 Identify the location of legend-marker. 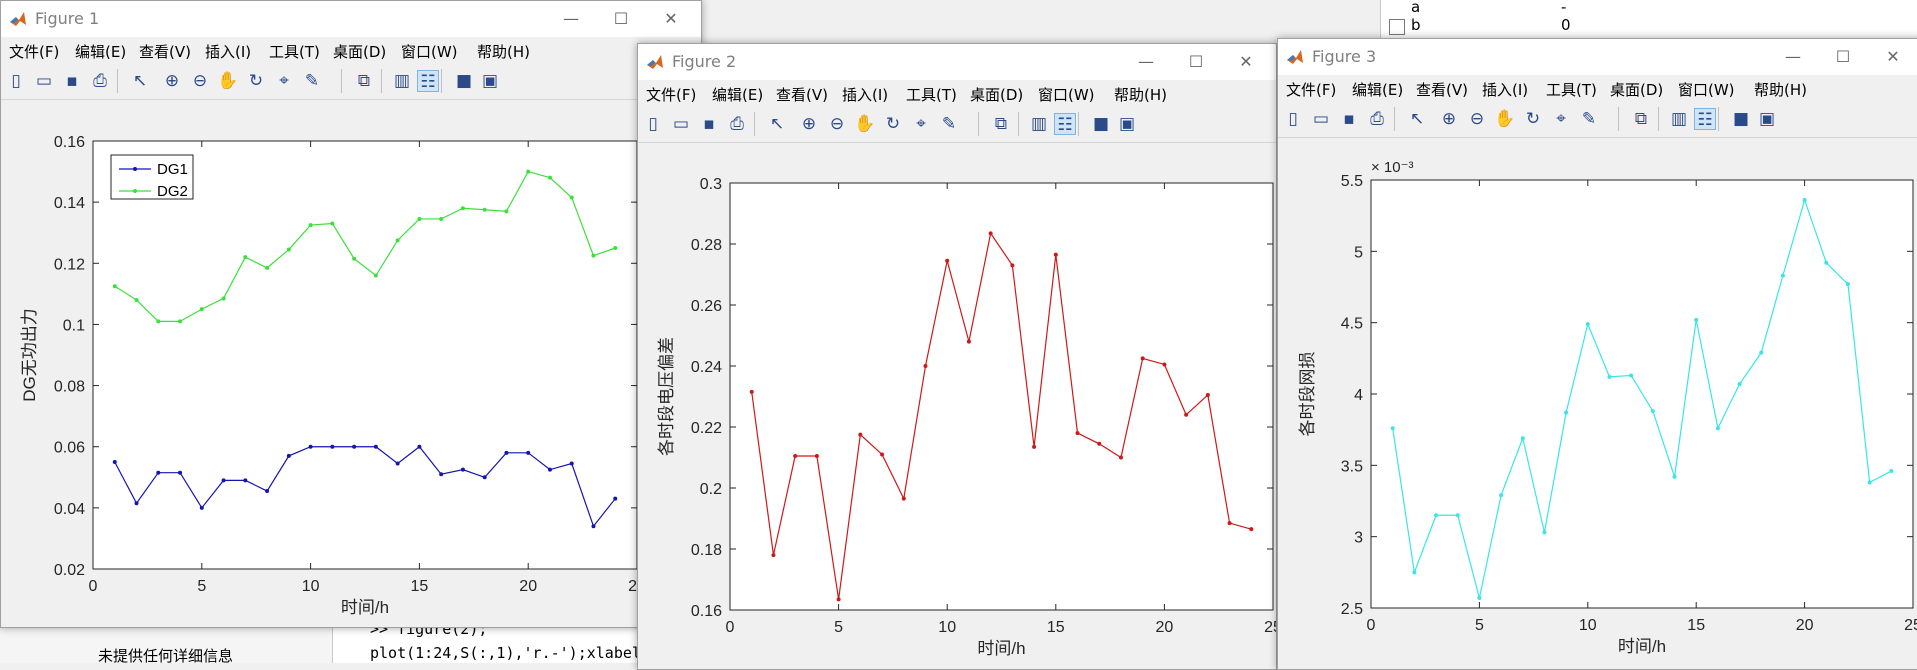
(135, 169).